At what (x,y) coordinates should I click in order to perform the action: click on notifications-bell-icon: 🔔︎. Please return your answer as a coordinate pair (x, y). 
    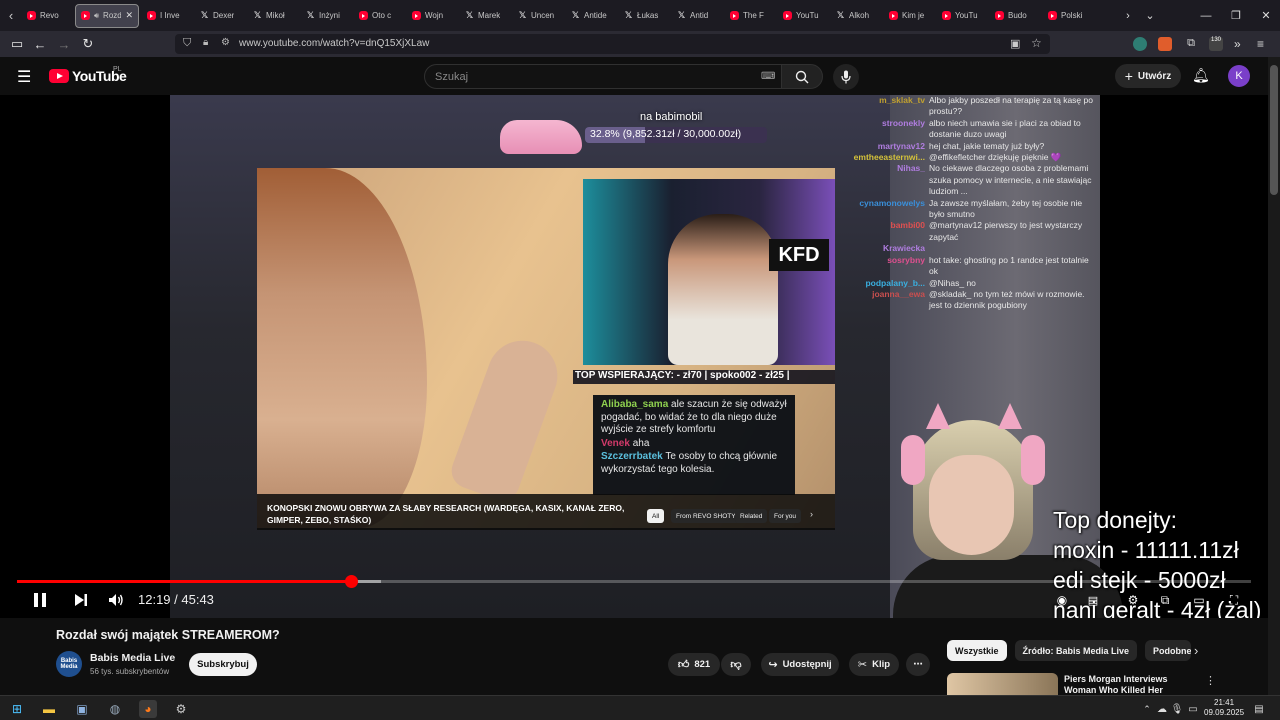
    Looking at the image, I should click on (1201, 75).